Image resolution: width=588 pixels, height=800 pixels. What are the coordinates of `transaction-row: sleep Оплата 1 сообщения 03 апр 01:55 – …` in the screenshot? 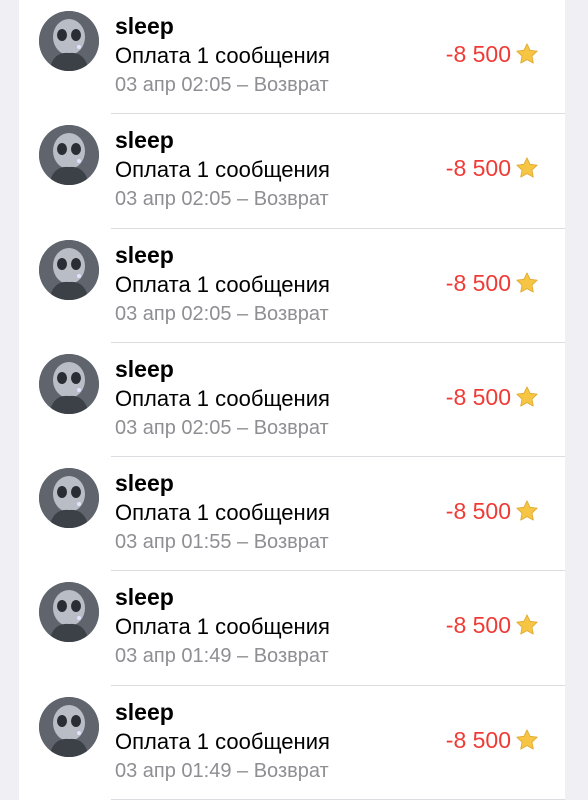 It's located at (292, 514).